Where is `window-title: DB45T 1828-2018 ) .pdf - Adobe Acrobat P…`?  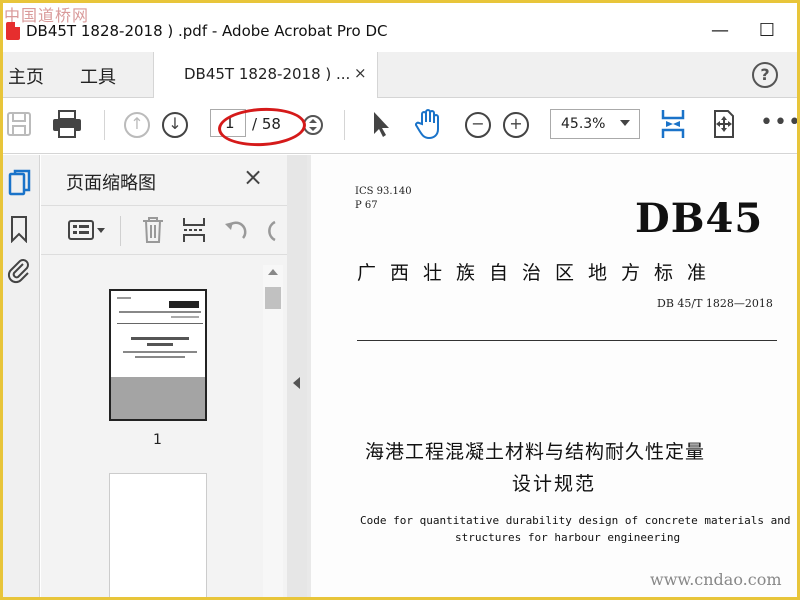 window-title: DB45T 1828-2018 ) .pdf - Adobe Acrobat P… is located at coordinates (207, 31).